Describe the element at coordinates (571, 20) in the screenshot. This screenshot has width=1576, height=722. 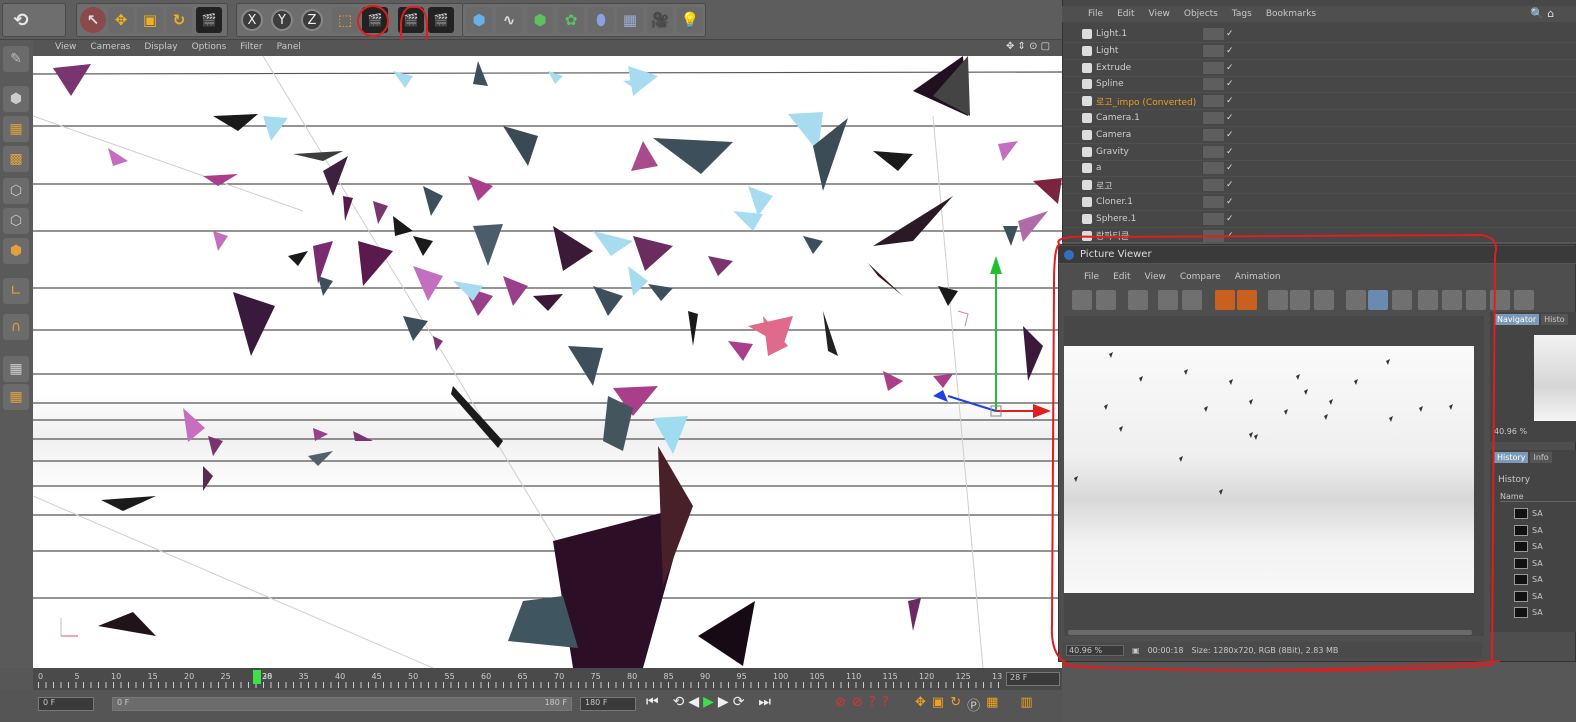
I see `cloner-icon: ✿` at that location.